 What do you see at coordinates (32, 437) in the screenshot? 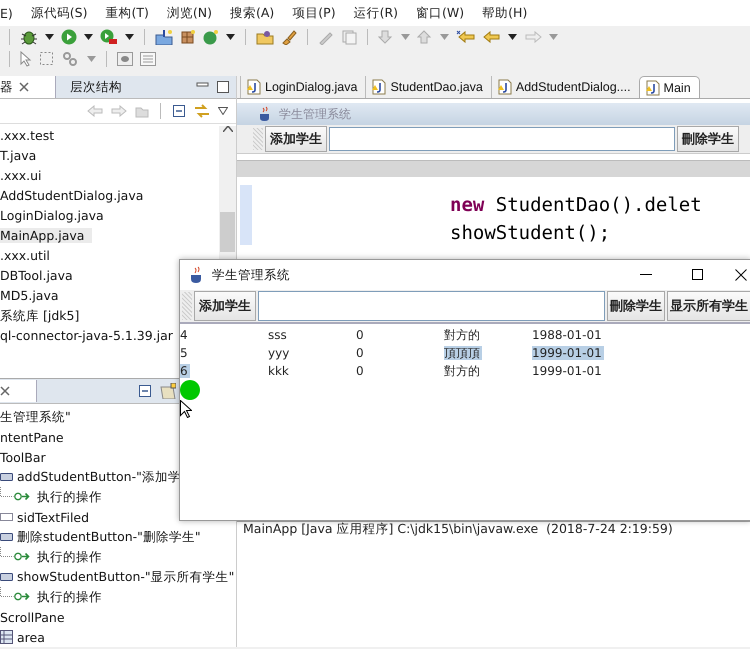
I see `tree-item: ntentPane` at bounding box center [32, 437].